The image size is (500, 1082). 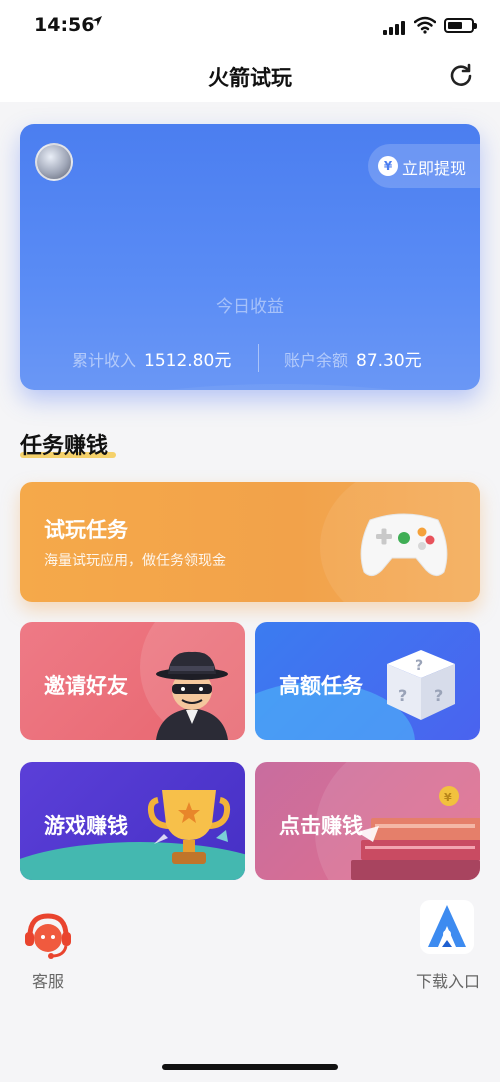 I want to click on gamepad-icon, so click(x=404, y=544).